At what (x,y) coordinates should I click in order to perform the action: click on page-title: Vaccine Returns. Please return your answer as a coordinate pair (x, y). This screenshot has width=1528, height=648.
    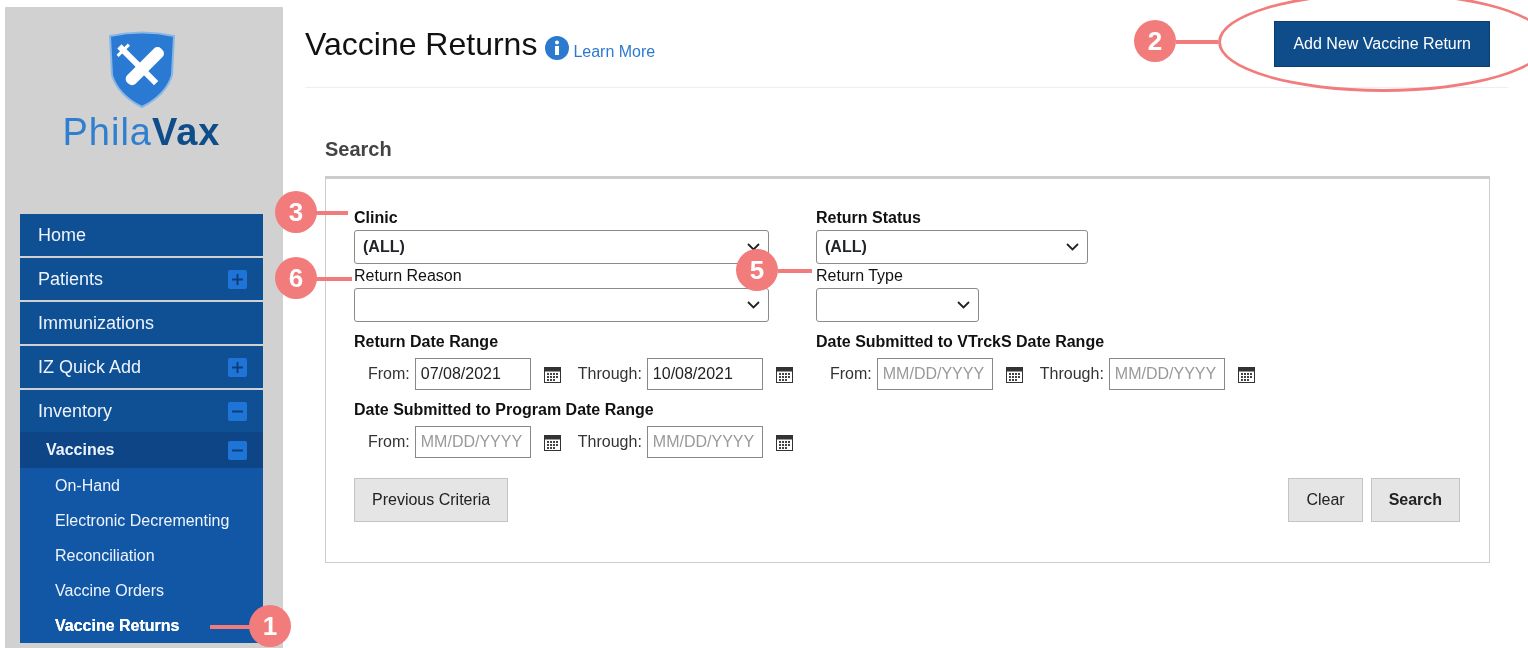
    Looking at the image, I should click on (421, 44).